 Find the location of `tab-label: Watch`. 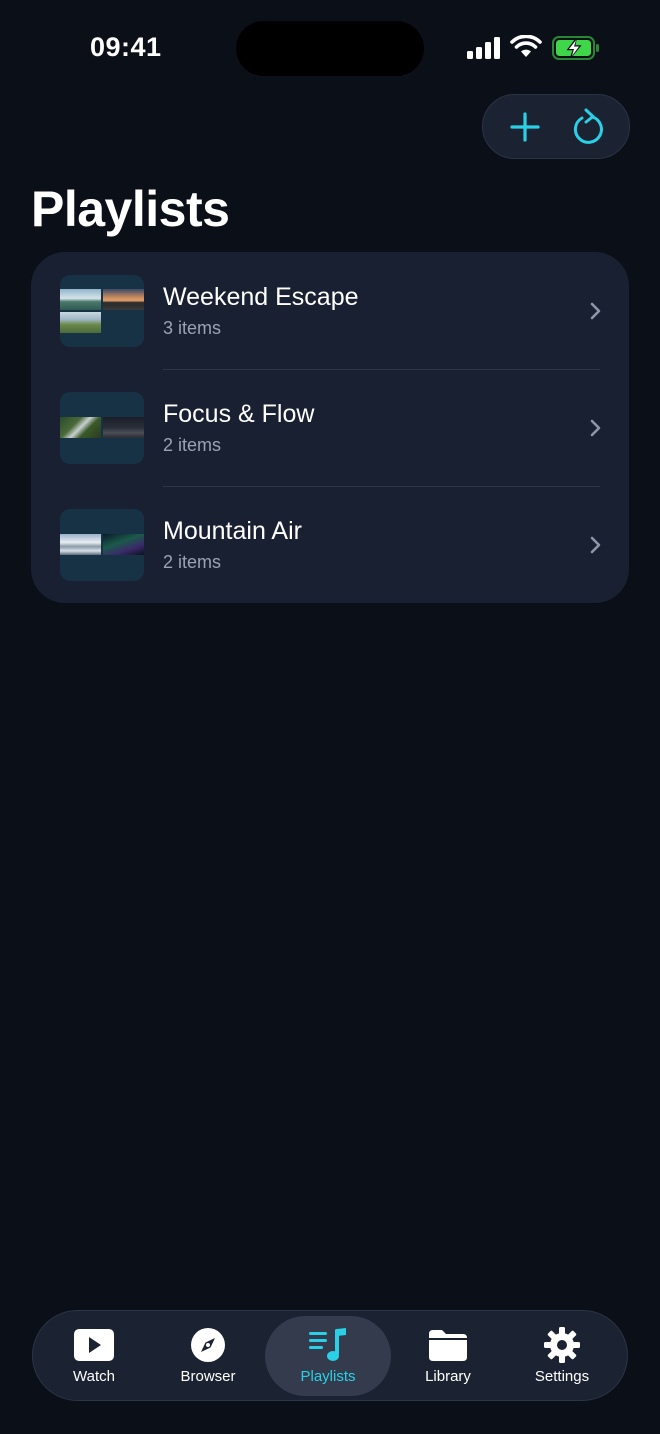

tab-label: Watch is located at coordinates (94, 1376).